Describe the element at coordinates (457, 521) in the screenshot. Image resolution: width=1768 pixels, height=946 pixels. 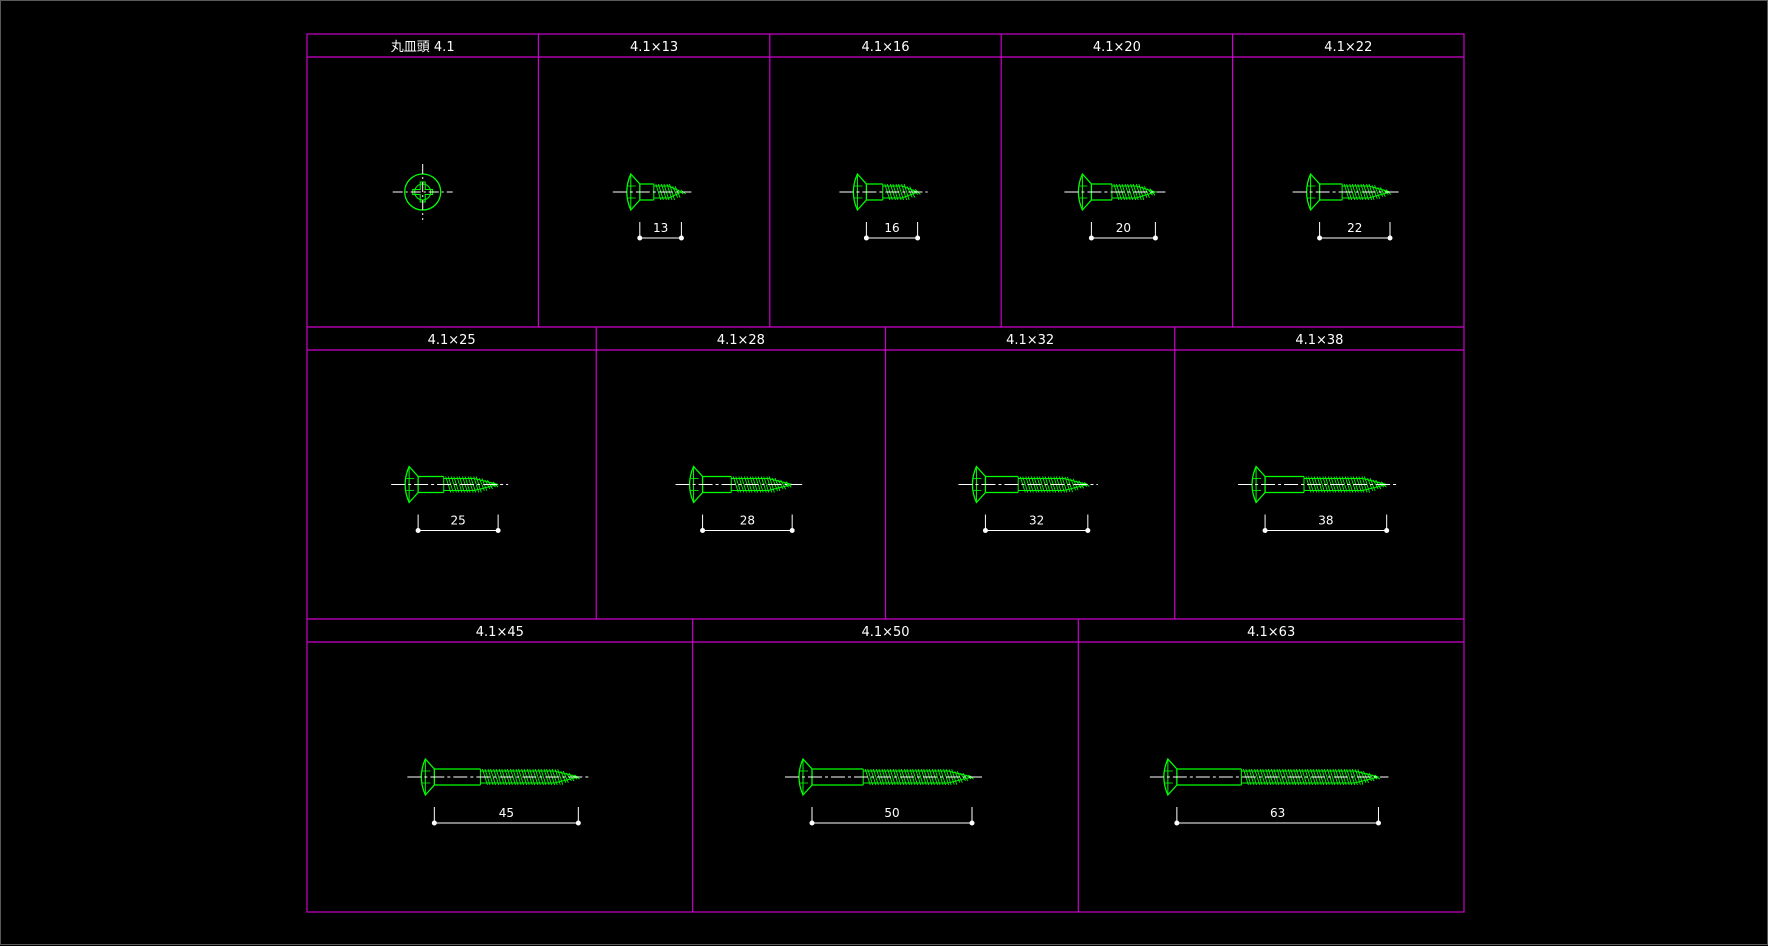
I see `dim-value: 25` at that location.